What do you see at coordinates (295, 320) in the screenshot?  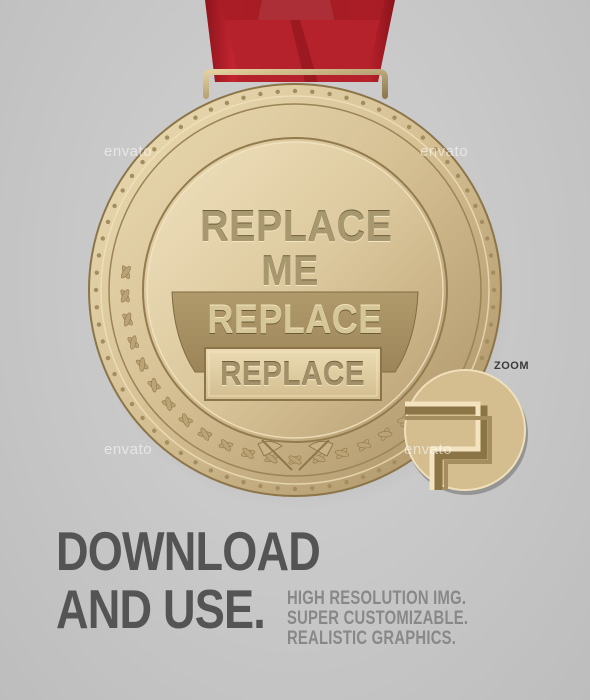 I see `medal-band-text: REPLACE` at bounding box center [295, 320].